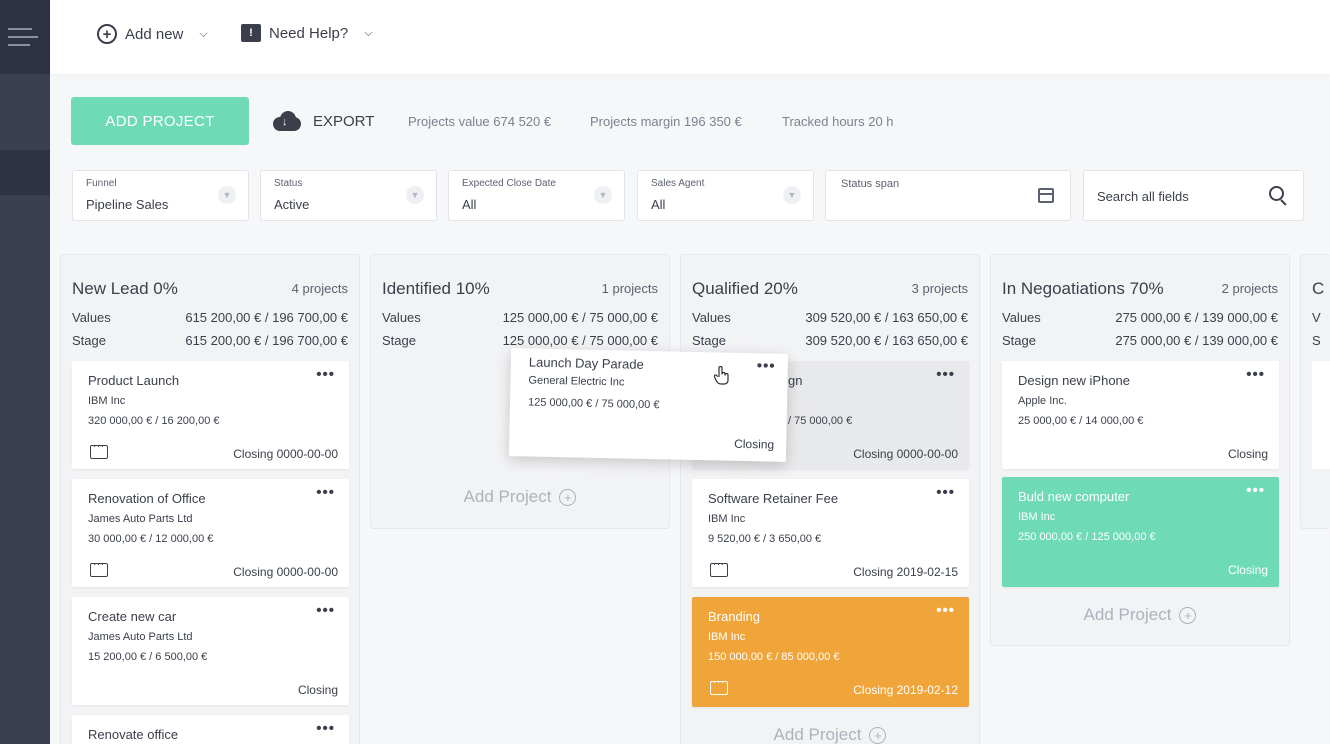 Image resolution: width=1330 pixels, height=744 pixels. I want to click on values-amount: 125 000,00 € / 75 000,00 €, so click(580, 317).